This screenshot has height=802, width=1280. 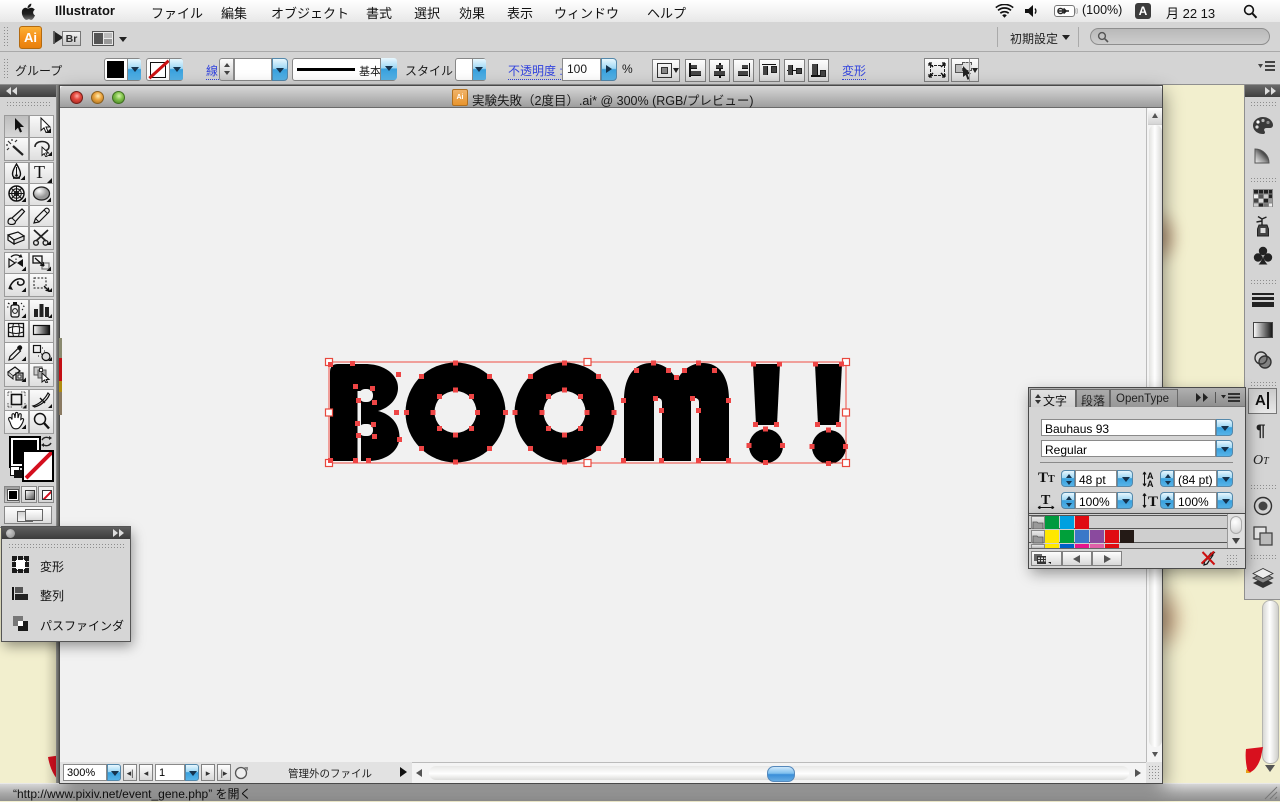 I want to click on svg-text: A, so click(x=1150, y=483).